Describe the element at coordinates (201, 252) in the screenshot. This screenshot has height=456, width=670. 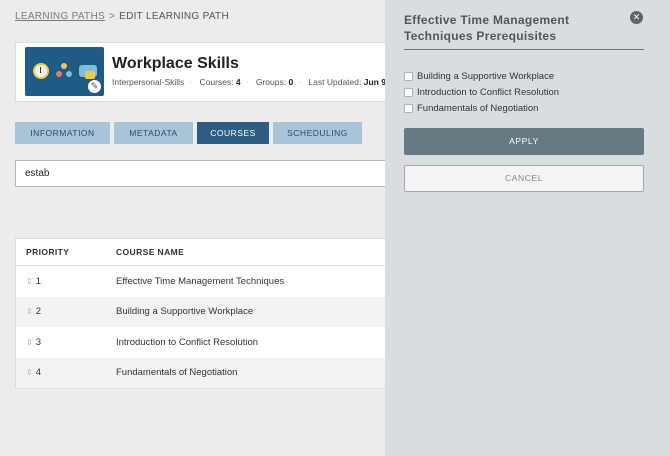
I see `table-header-row: PRIORITY COURSE NAME` at that location.